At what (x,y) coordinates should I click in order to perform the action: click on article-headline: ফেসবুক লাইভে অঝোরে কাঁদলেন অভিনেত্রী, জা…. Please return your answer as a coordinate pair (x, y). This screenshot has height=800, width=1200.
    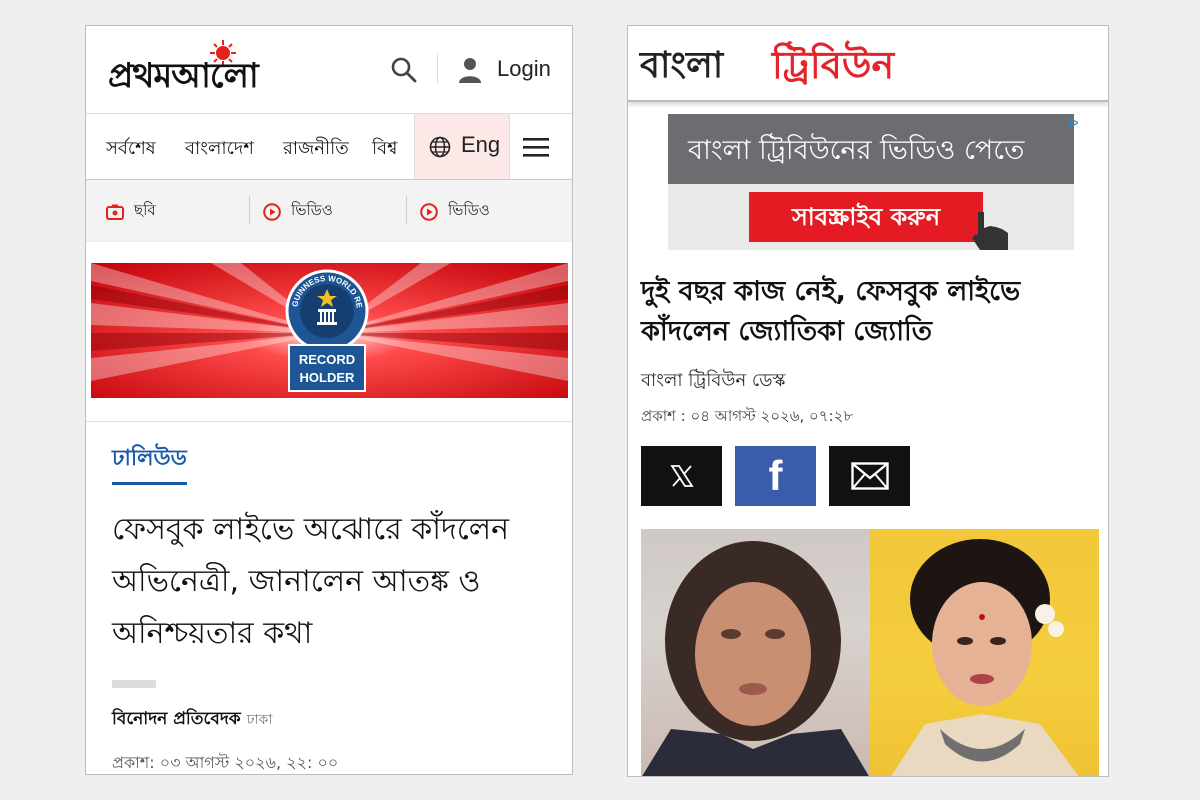
    Looking at the image, I should click on (332, 582).